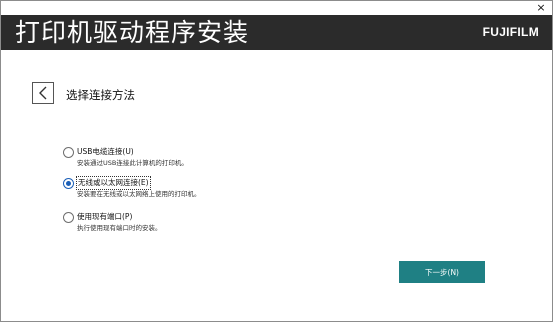 This screenshot has width=553, height=322. What do you see at coordinates (100, 95) in the screenshot?
I see `section-title: 选择连接方法` at bounding box center [100, 95].